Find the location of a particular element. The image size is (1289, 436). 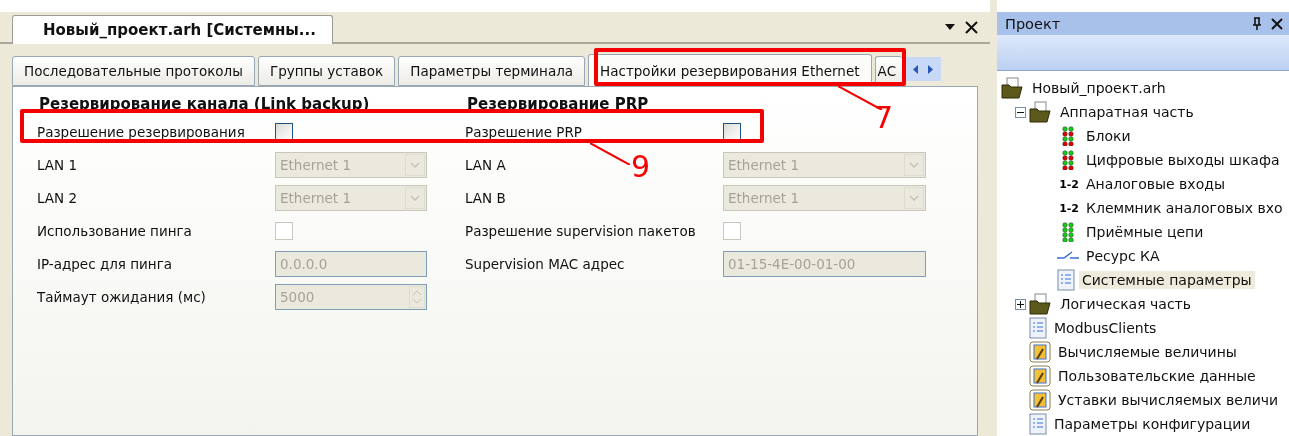

leader-line is located at coordinates (610, 154).